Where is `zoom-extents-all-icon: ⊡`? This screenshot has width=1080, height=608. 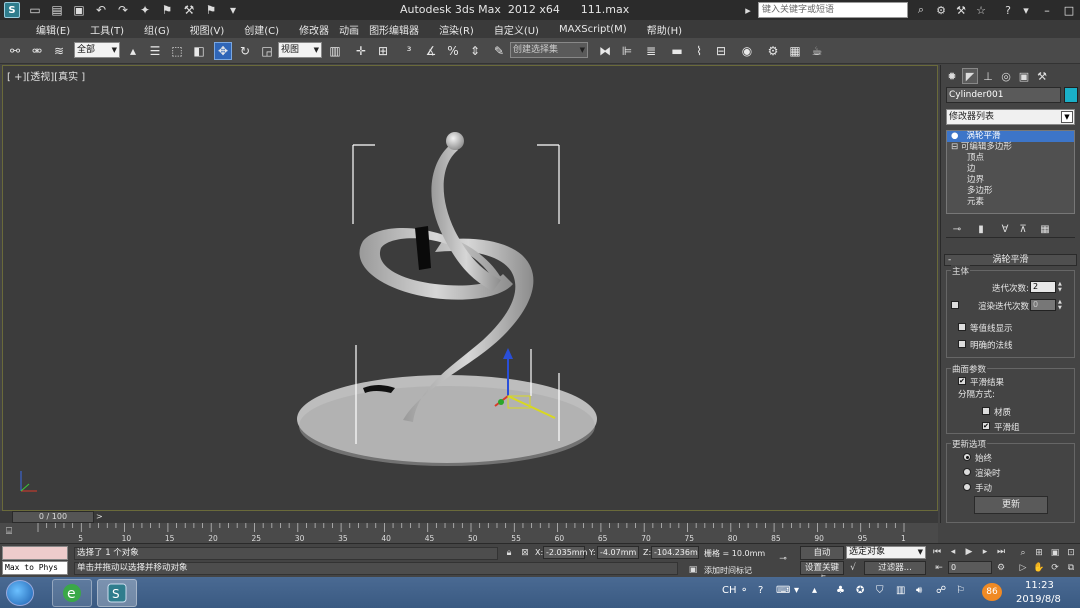 zoom-extents-all-icon: ⊡ is located at coordinates (1071, 553).